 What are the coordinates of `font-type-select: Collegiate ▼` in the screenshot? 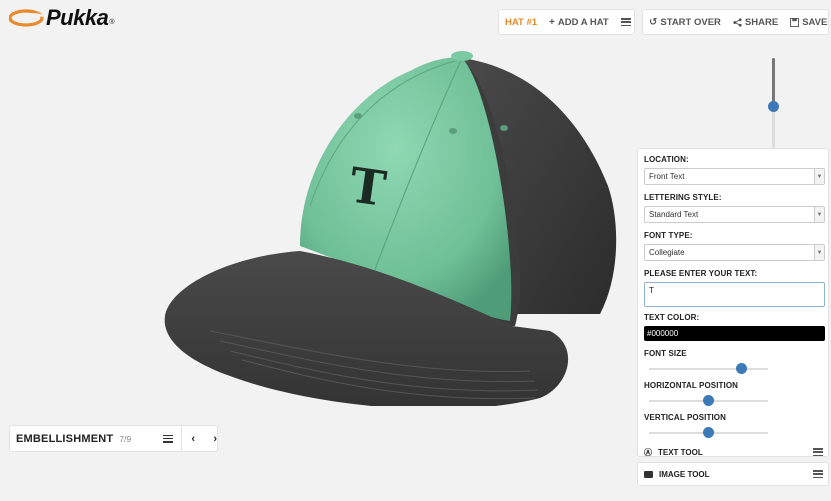 It's located at (734, 252).